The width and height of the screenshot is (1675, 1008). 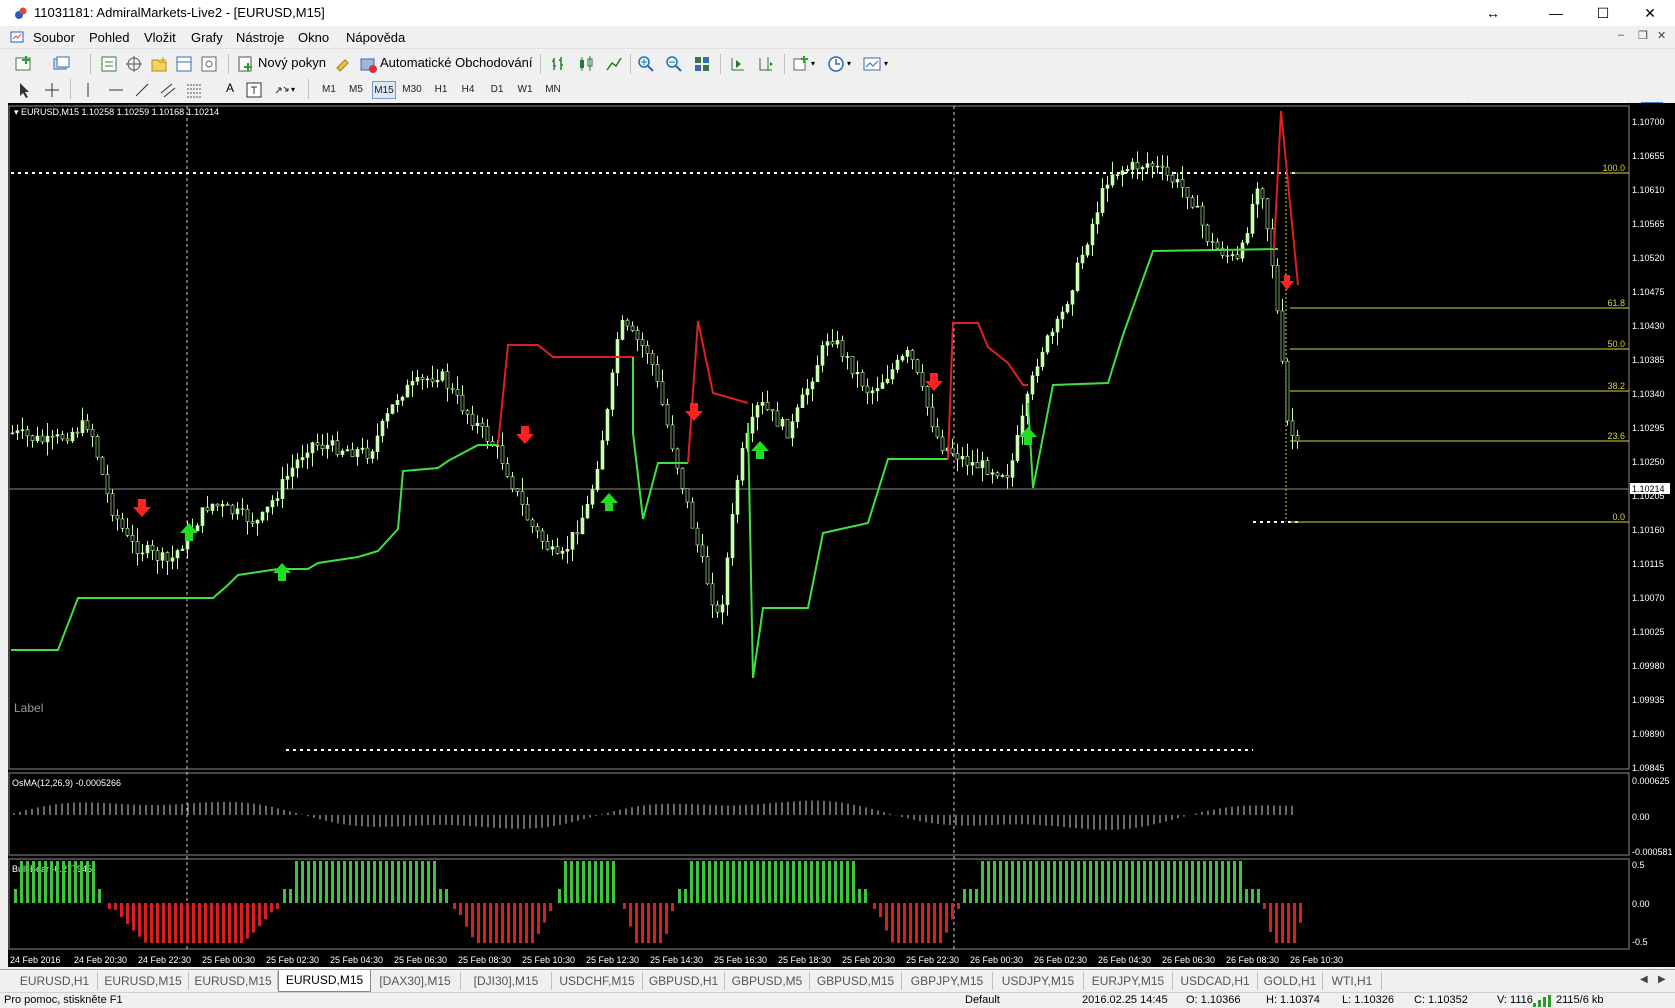 I want to click on tab-chart: [DAX30],M15, so click(x=415, y=981).